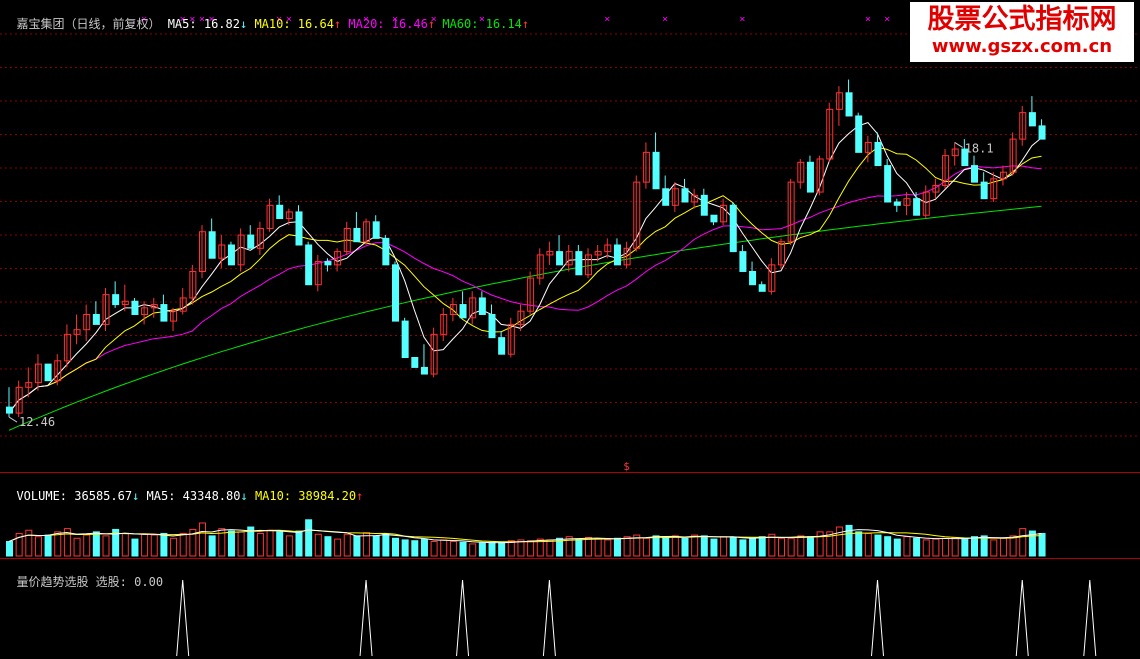 The image size is (1140, 659). What do you see at coordinates (273, 496) in the screenshot?
I see `volume-ma10-label: MA10:` at bounding box center [273, 496].